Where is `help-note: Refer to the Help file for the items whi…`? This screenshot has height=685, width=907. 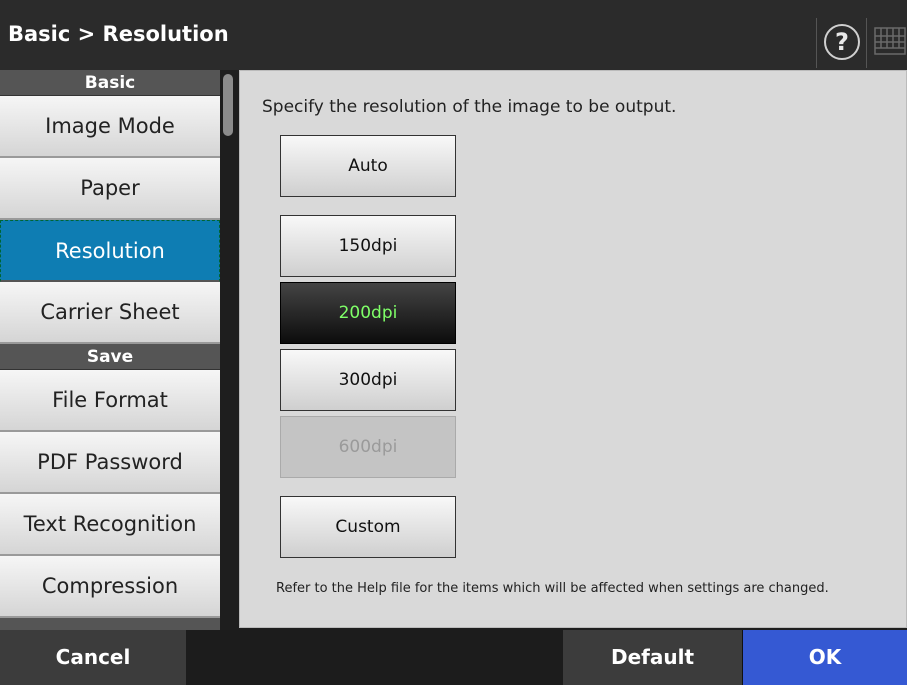 help-note: Refer to the Help file for the items whi… is located at coordinates (552, 588).